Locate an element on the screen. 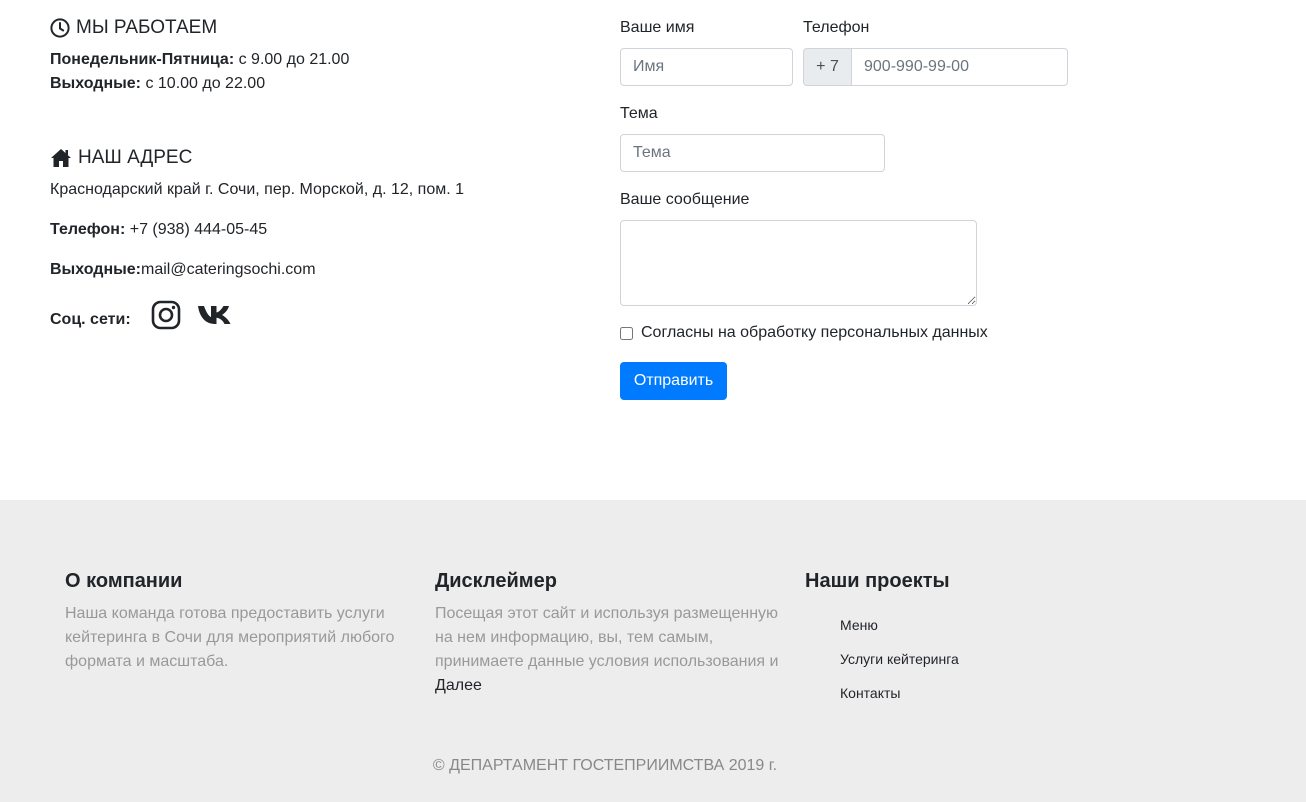  disclaimer-title: Дисклеймер is located at coordinates (496, 581).